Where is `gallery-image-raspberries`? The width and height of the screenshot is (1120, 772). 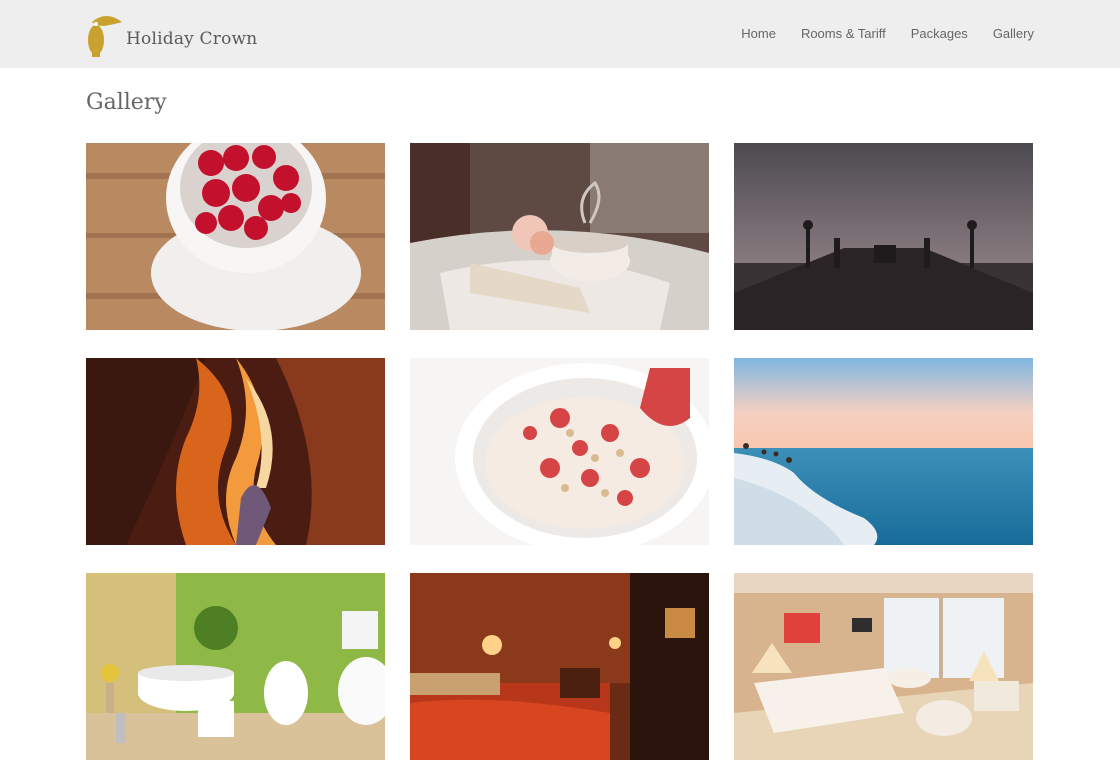 gallery-image-raspberries is located at coordinates (235, 236).